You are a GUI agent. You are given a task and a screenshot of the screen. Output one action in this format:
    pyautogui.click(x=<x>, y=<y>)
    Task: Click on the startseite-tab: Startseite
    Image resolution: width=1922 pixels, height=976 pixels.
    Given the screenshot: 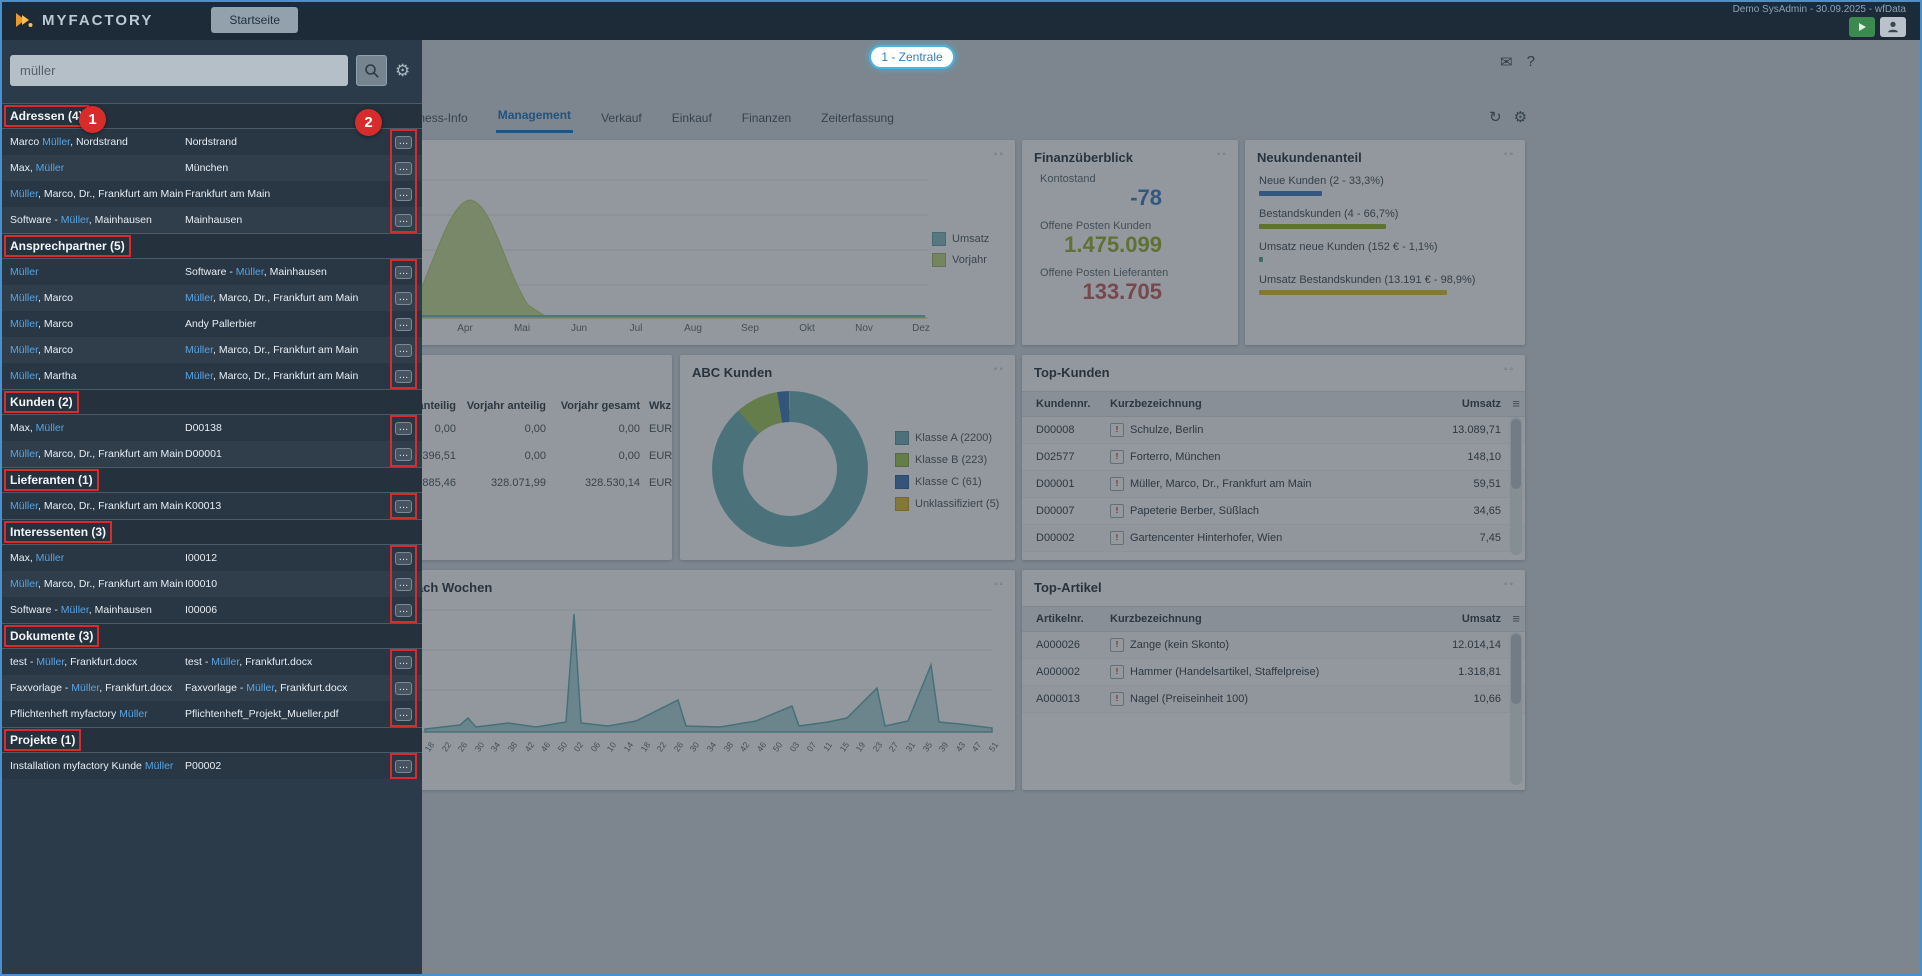 What is the action you would take?
    pyautogui.click(x=255, y=20)
    